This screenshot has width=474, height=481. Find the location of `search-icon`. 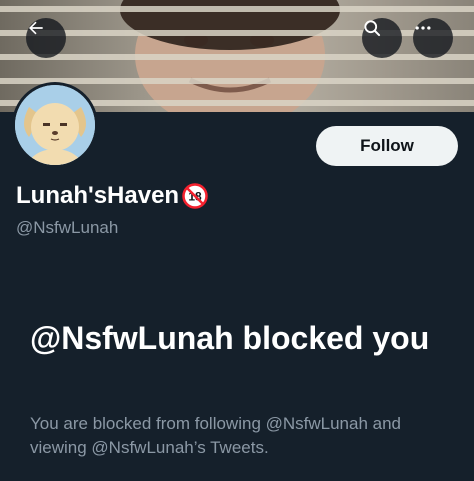

search-icon is located at coordinates (372, 28).